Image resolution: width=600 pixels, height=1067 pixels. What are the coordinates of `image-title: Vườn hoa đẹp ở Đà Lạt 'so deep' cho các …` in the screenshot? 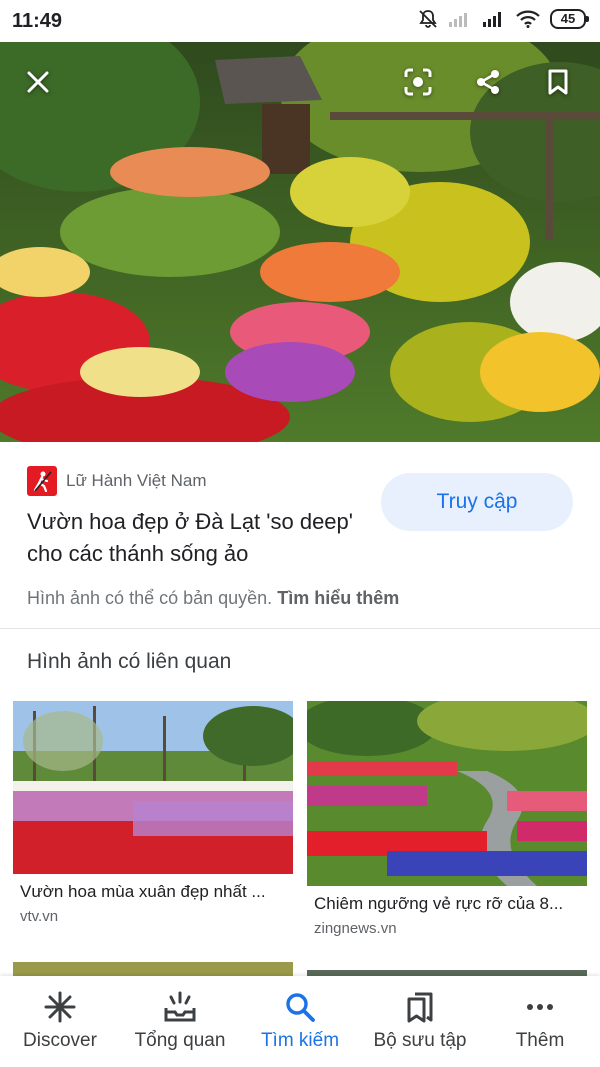 It's located at (192, 538).